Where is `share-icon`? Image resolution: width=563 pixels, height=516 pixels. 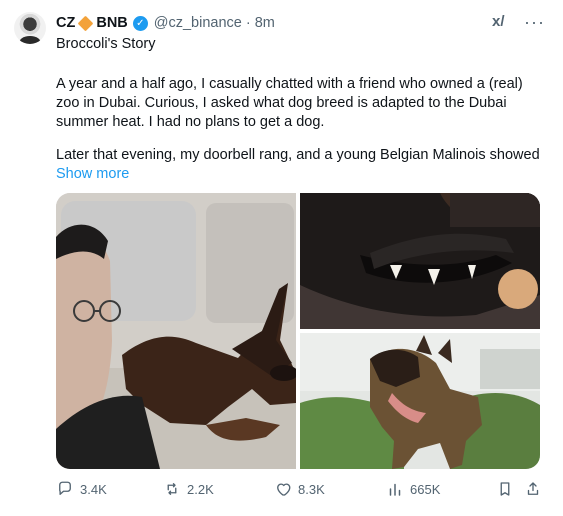
share-icon is located at coordinates (533, 488).